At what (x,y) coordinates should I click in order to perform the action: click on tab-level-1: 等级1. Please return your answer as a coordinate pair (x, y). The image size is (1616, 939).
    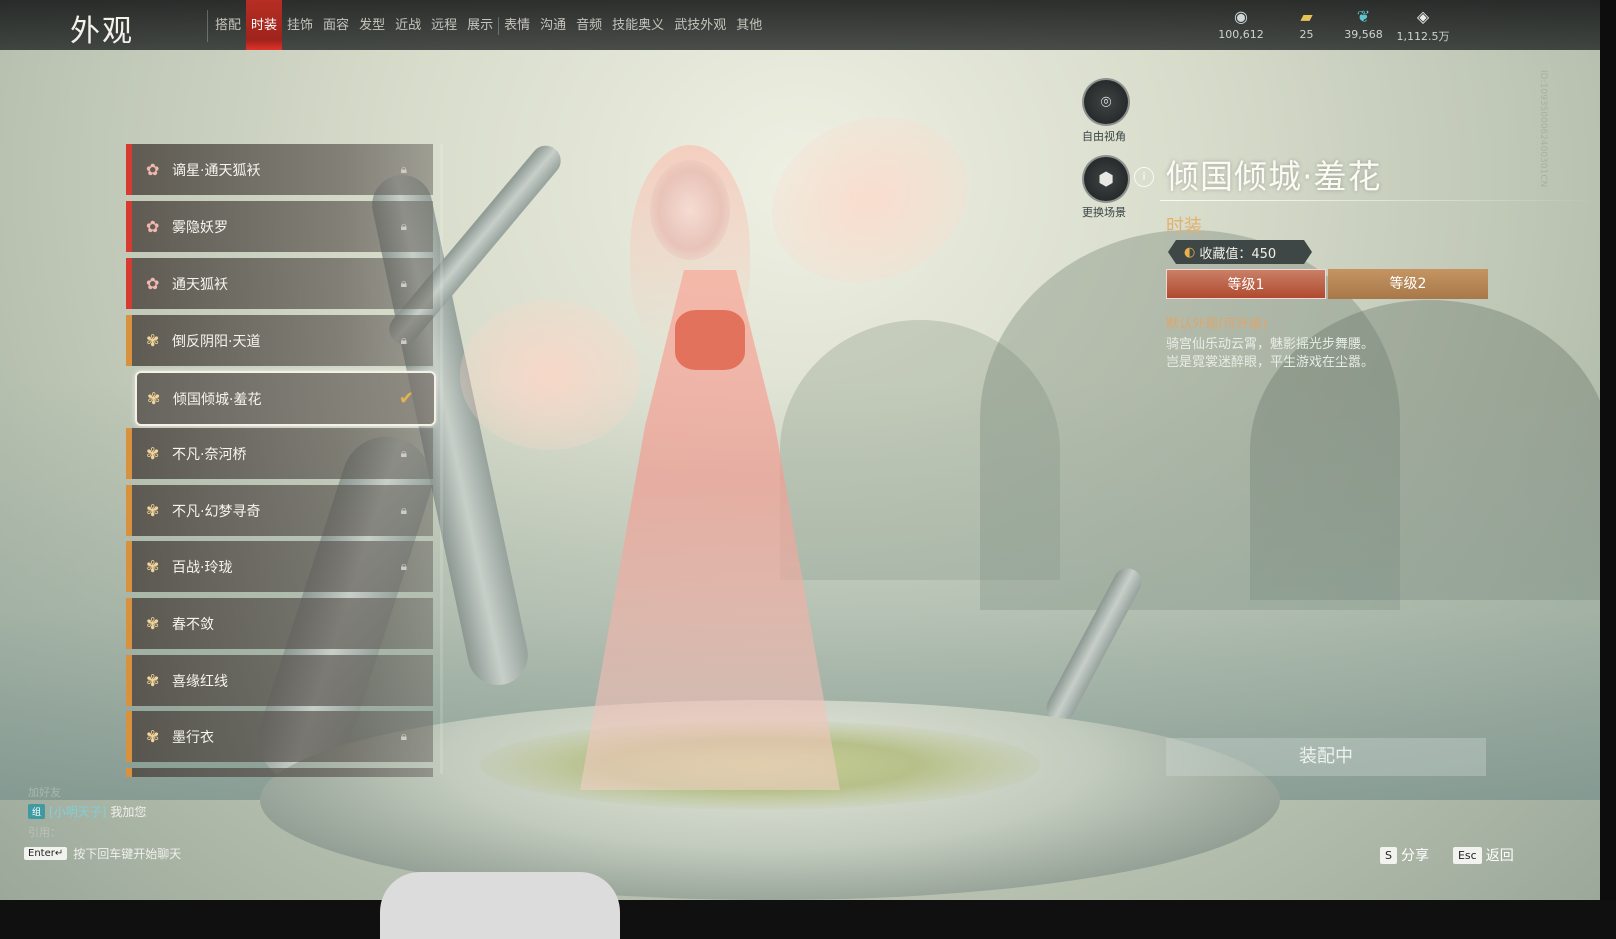
    Looking at the image, I should click on (1246, 284).